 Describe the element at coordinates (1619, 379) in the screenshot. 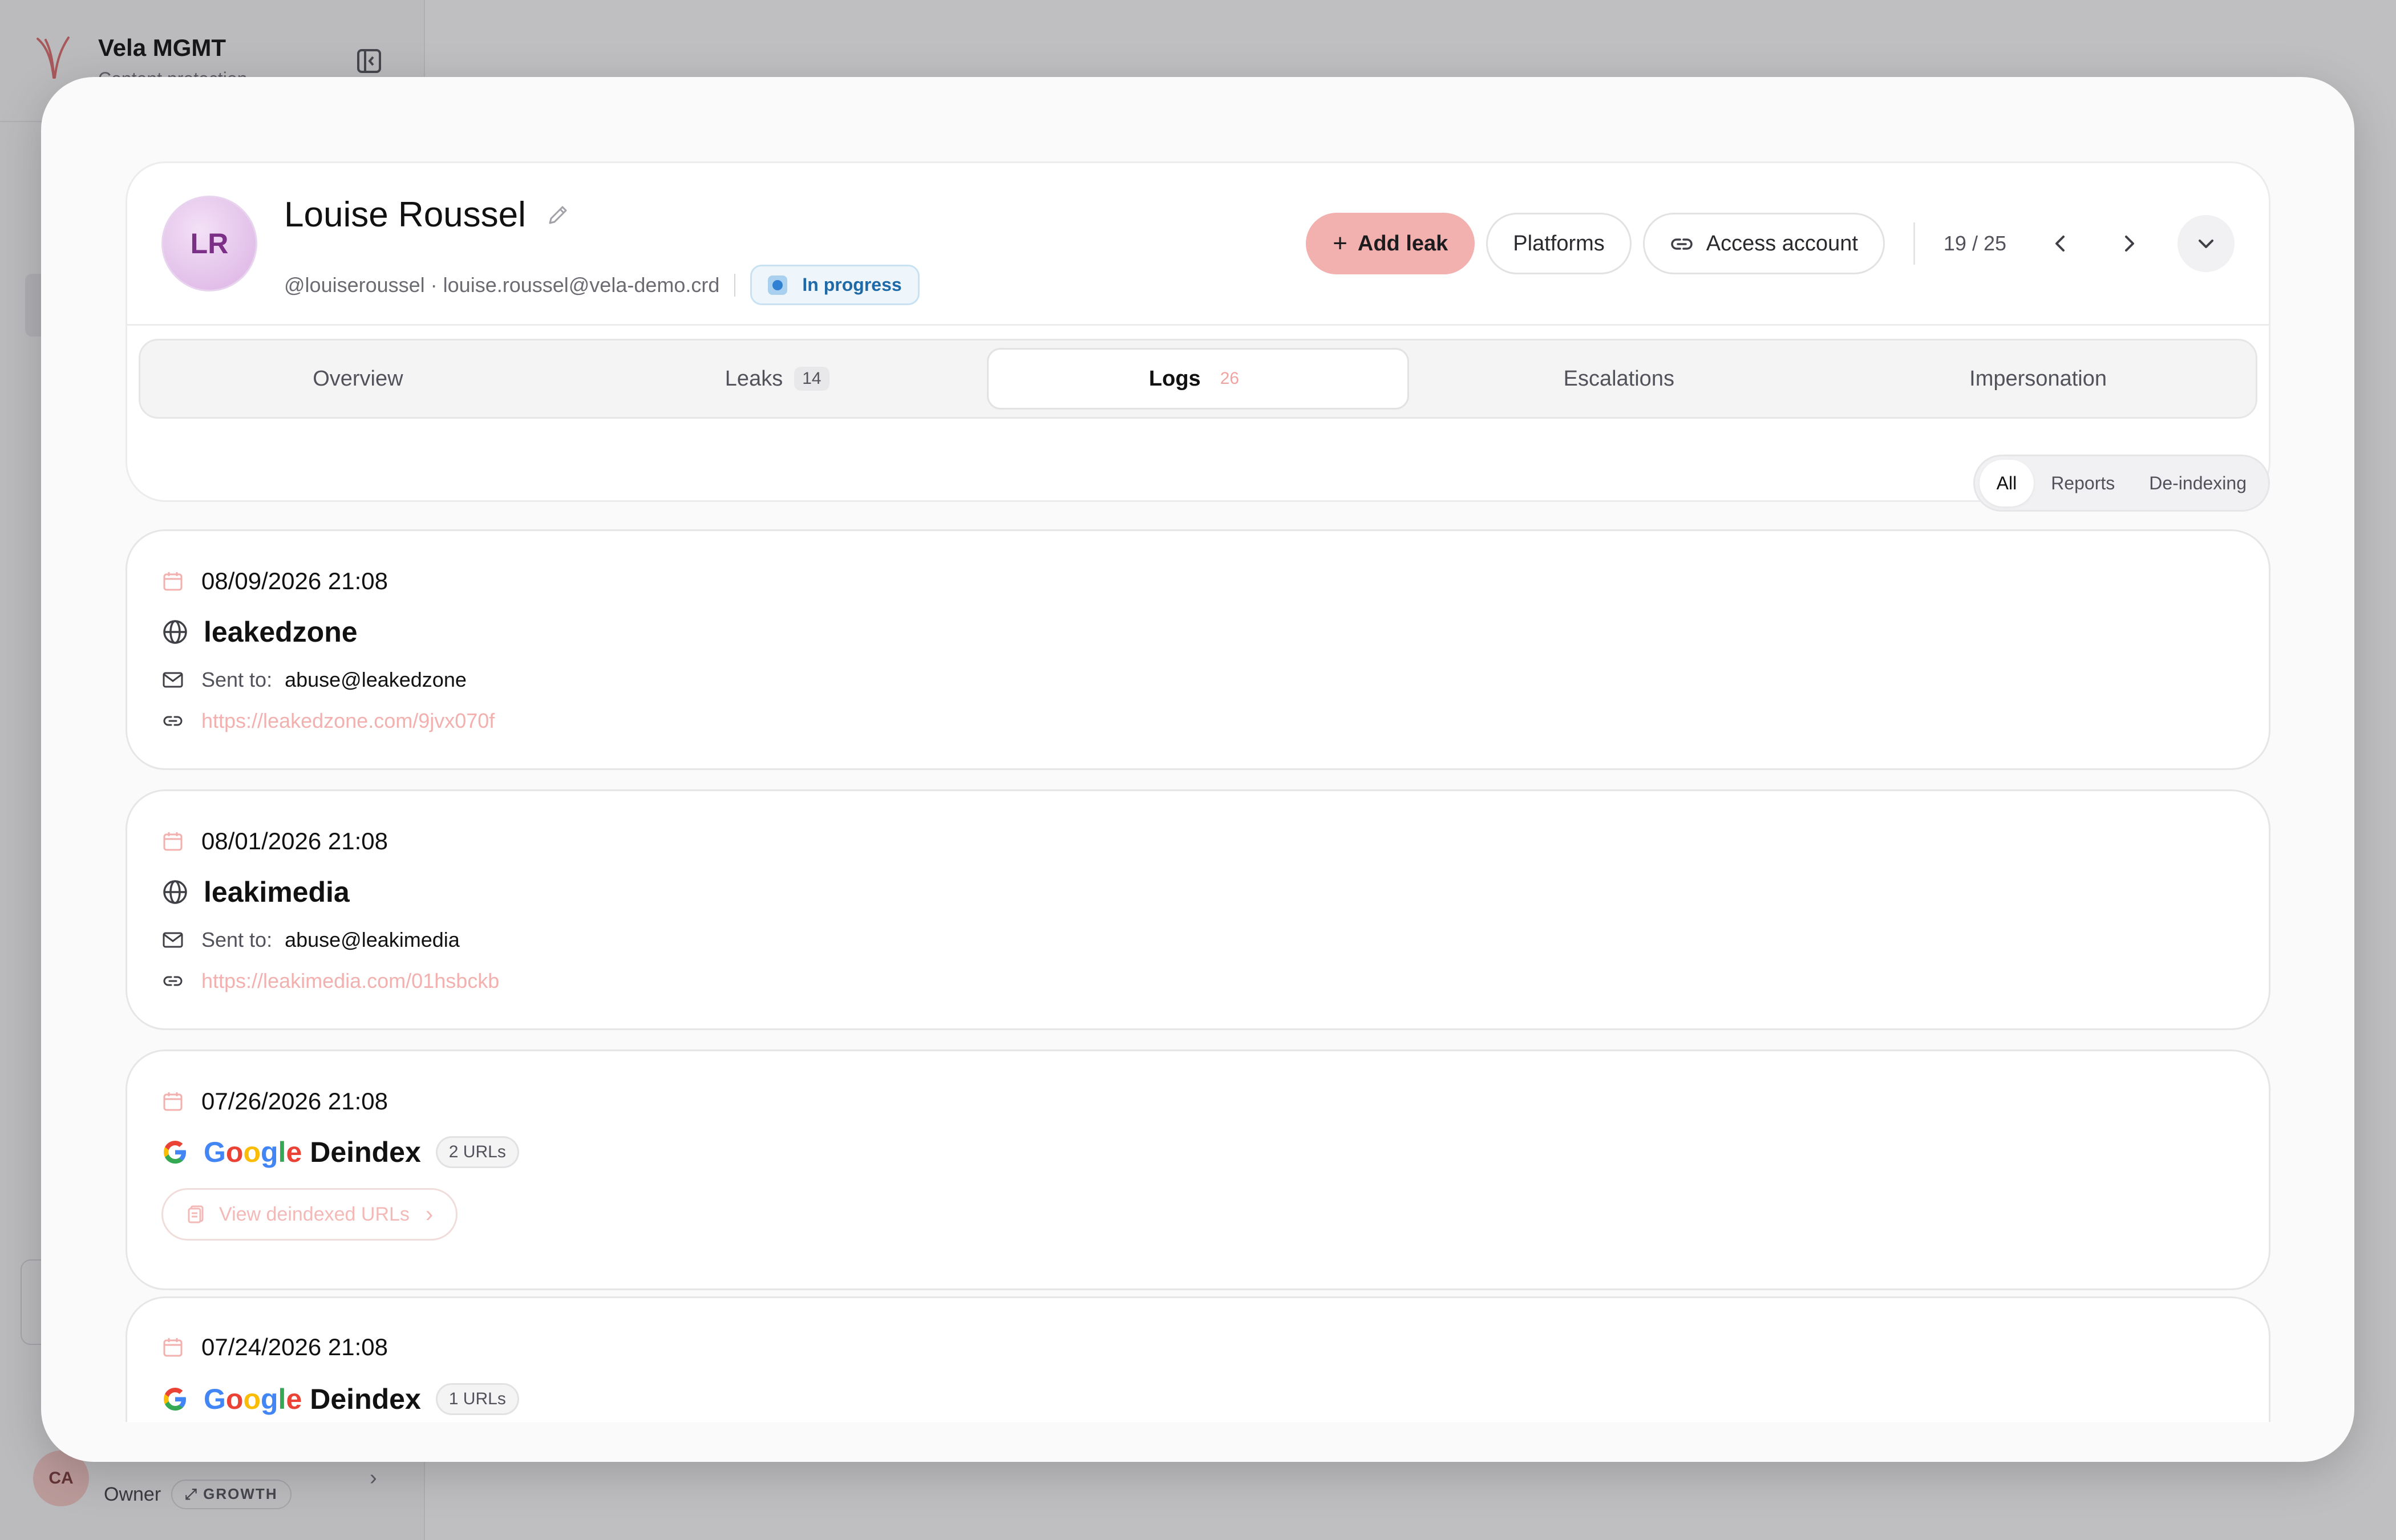

I see `tab-escalations: Escalations` at that location.